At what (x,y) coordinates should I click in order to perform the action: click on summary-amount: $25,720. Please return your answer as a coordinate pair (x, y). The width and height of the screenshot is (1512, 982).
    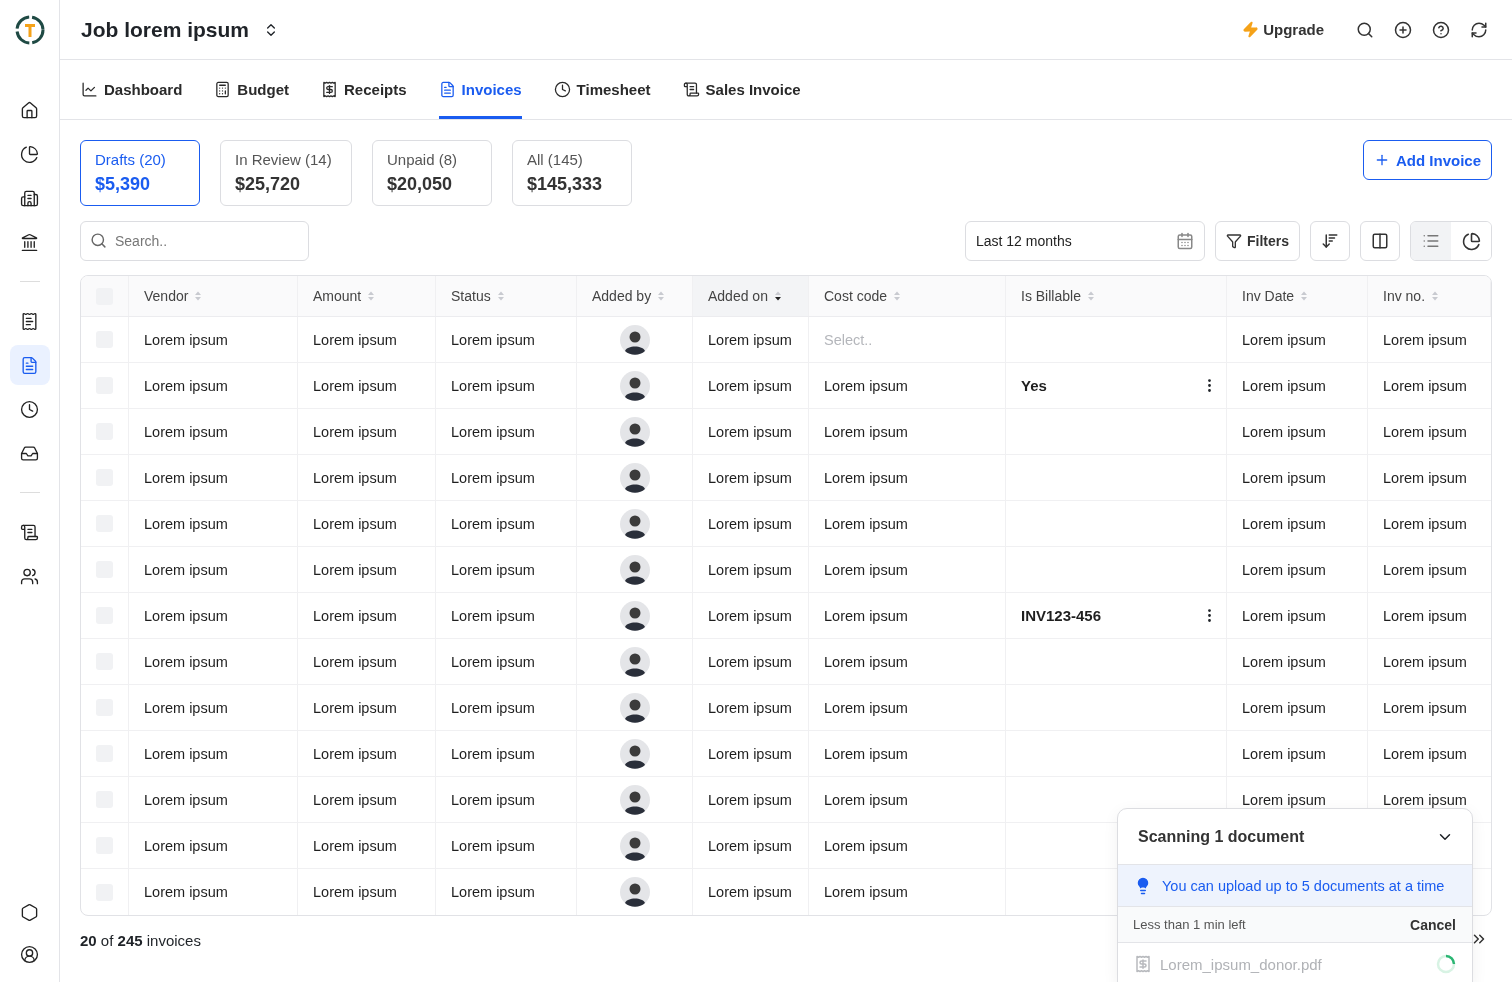
    Looking at the image, I should click on (268, 184).